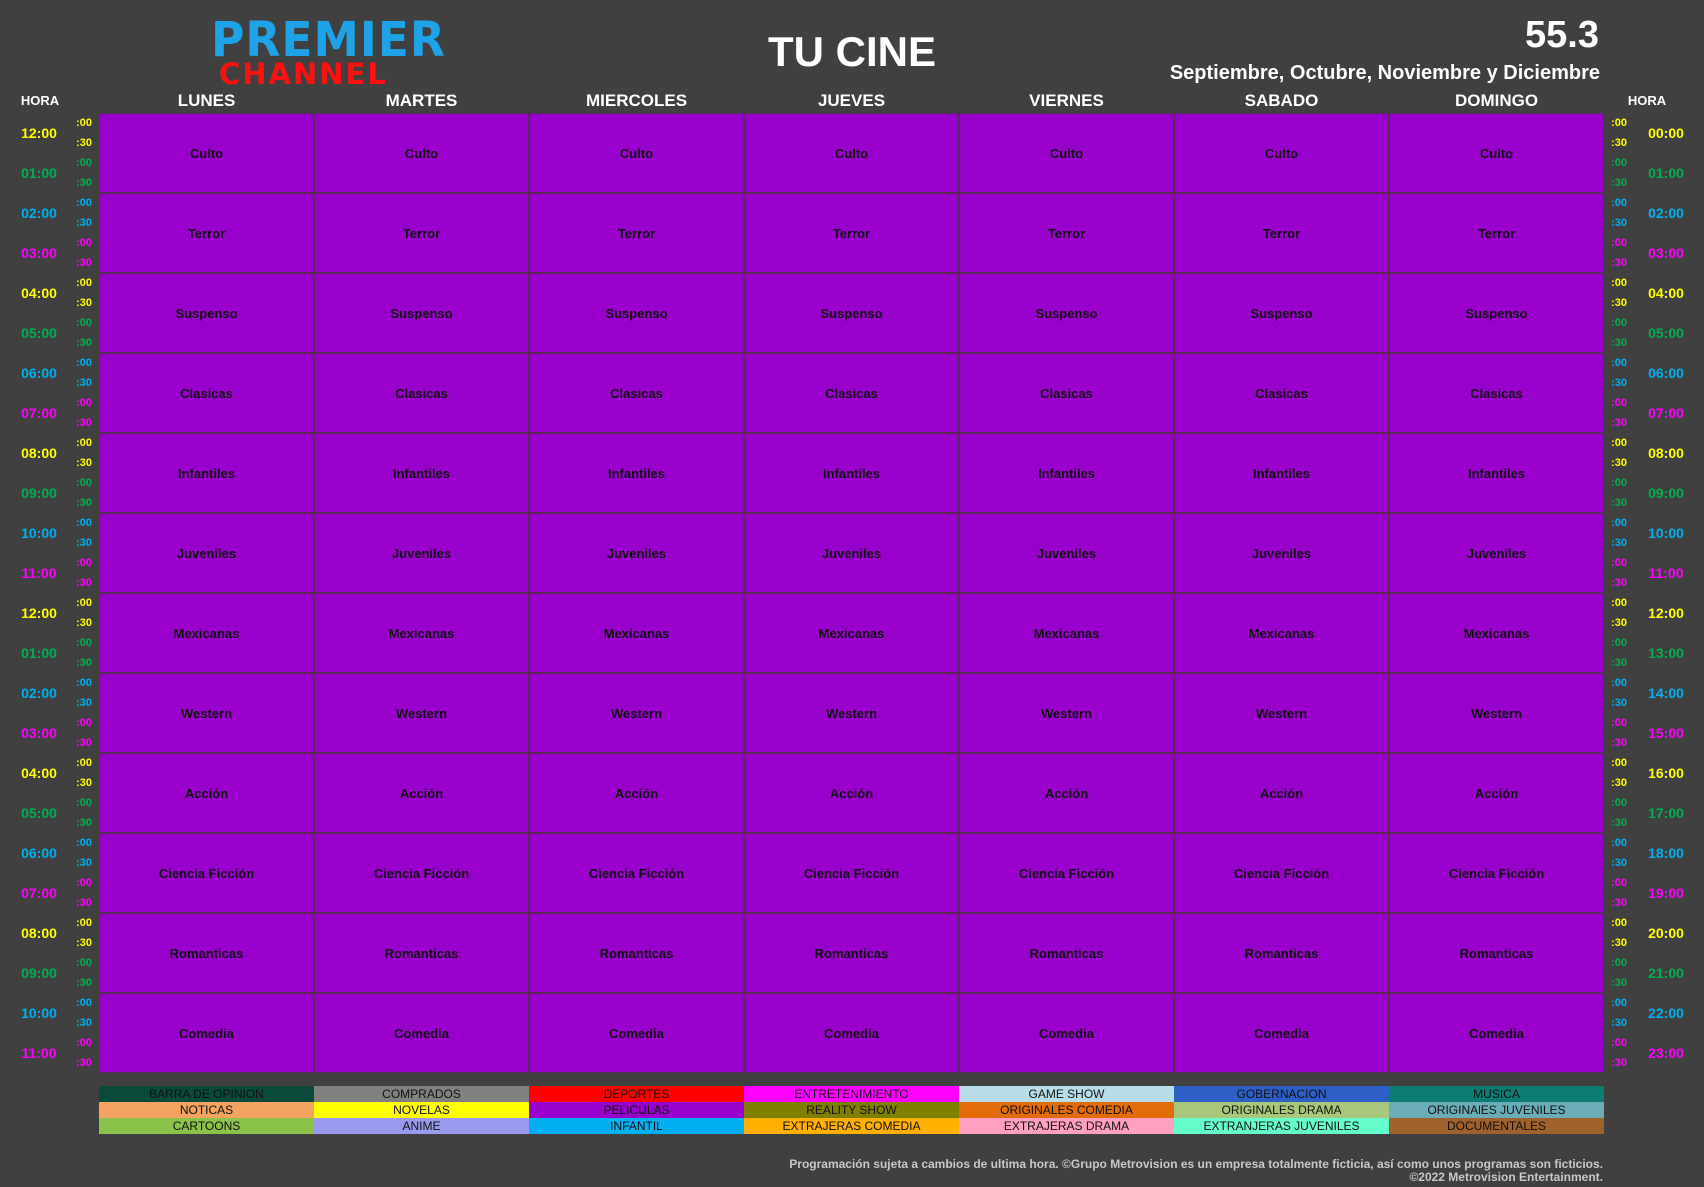 This screenshot has height=1187, width=1704. What do you see at coordinates (206, 1094) in the screenshot?
I see `legend-item: BARRA DE OPINION` at bounding box center [206, 1094].